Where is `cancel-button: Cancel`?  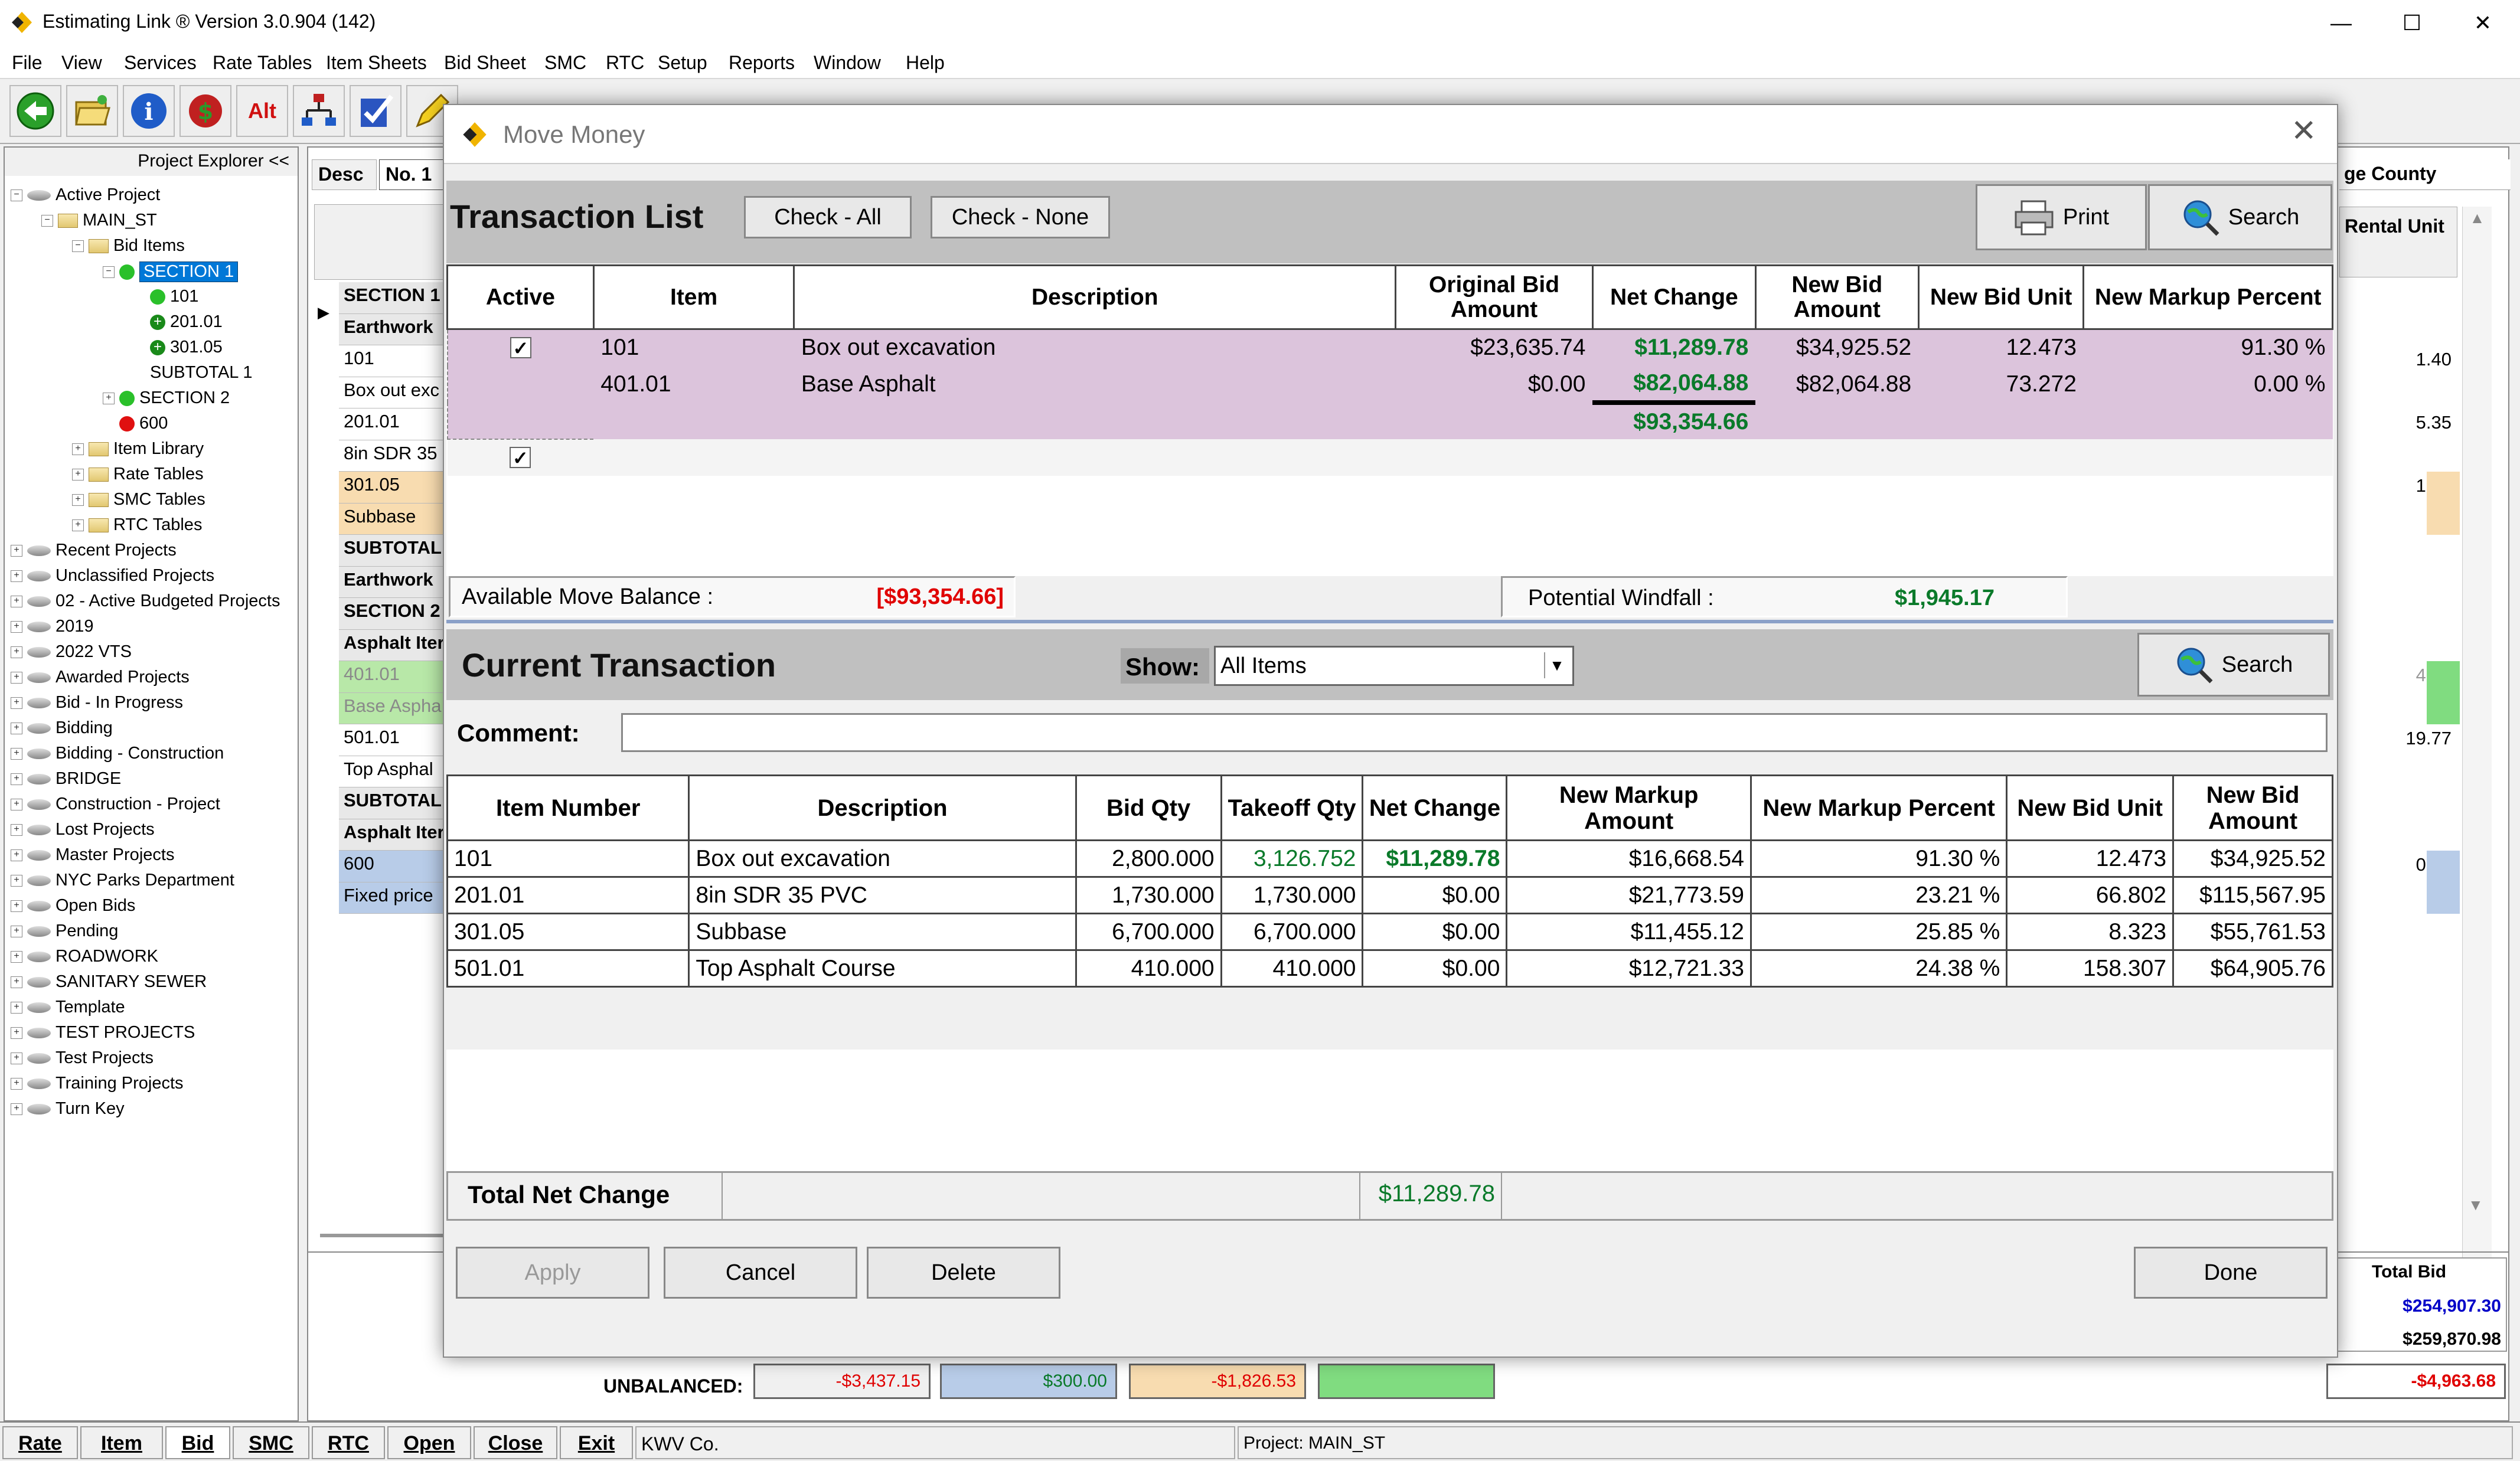
cancel-button: Cancel is located at coordinates (760, 1273).